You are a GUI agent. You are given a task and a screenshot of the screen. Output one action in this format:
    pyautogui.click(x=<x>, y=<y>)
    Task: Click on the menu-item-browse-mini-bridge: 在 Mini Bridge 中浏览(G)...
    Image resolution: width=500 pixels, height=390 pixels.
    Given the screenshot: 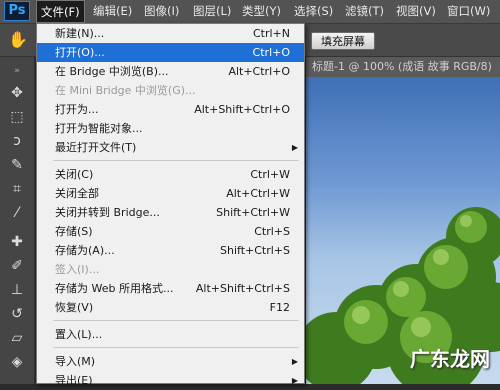 What is the action you would take?
    pyautogui.click(x=125, y=90)
    